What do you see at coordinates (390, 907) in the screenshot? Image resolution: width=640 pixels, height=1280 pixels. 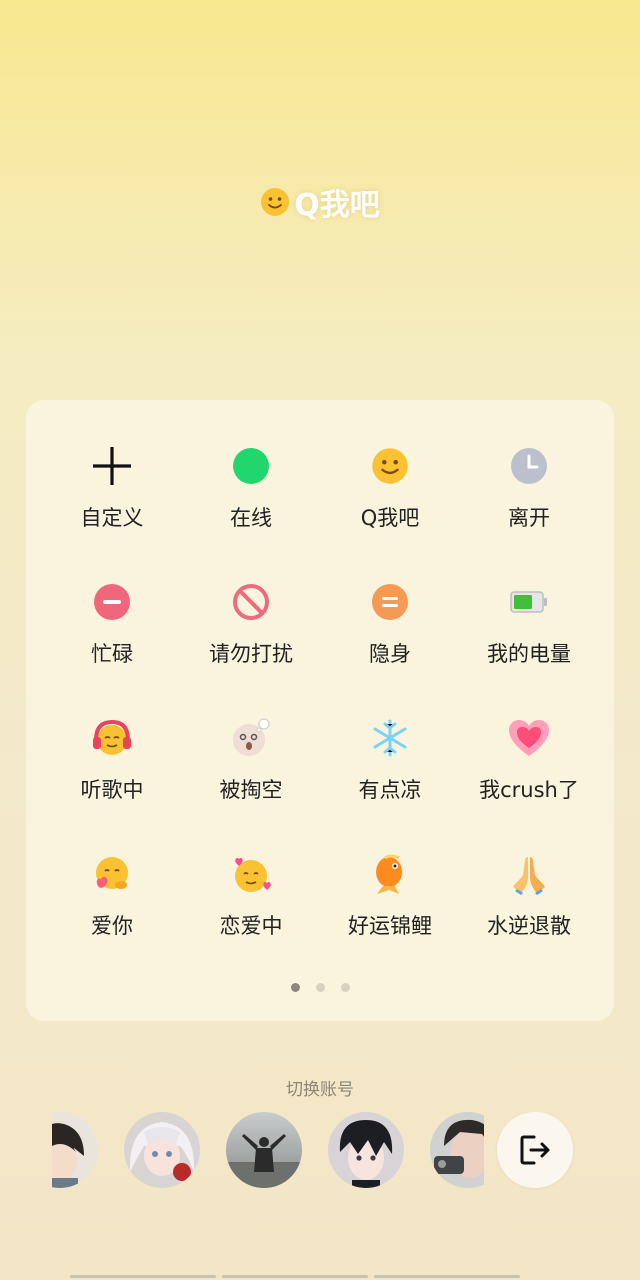 I see `status-option-lucky-koi: 好运锦鲤` at bounding box center [390, 907].